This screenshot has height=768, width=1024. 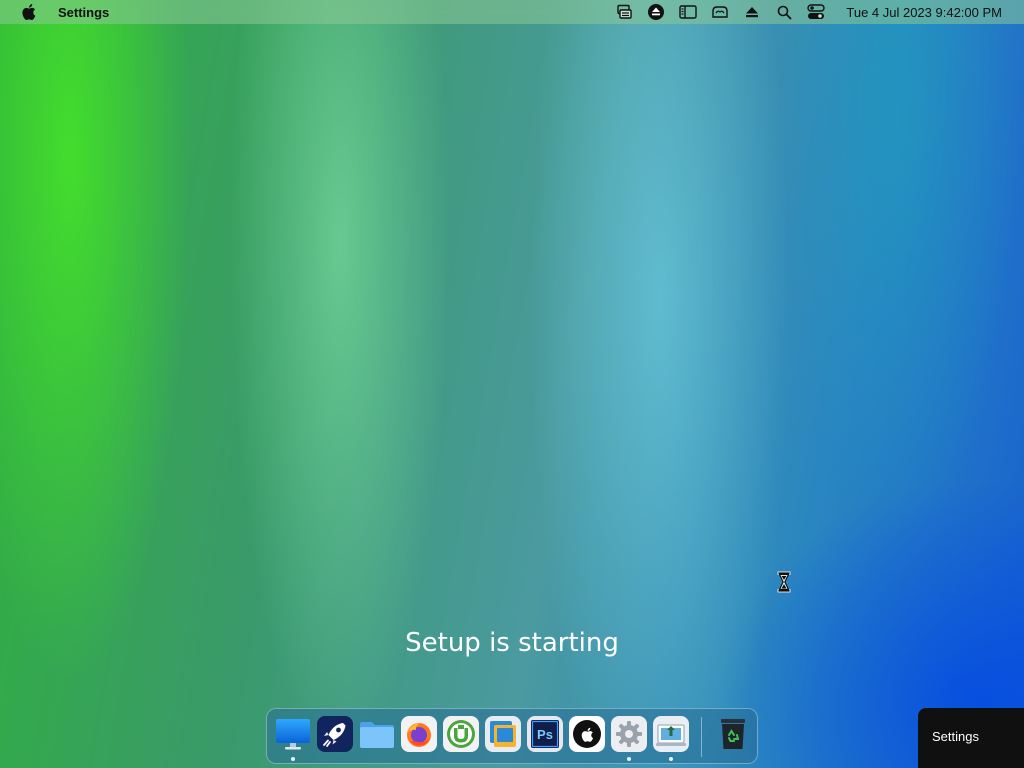 I want to click on photoshop-label: Ps, so click(x=545, y=734).